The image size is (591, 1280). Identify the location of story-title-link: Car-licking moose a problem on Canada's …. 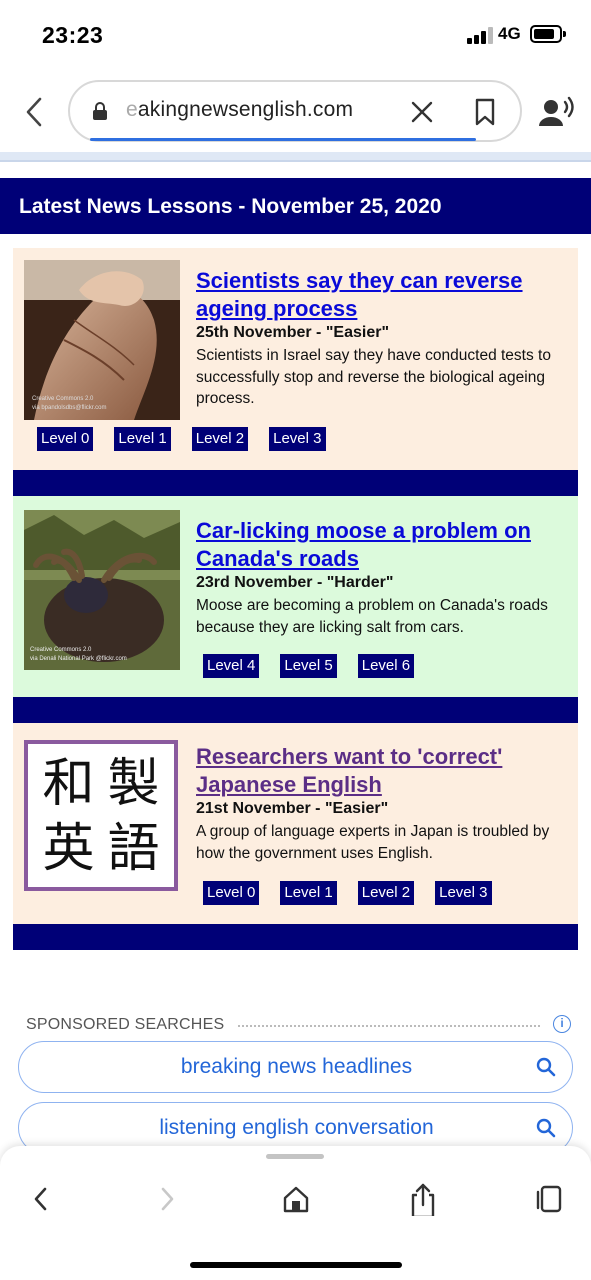
(381, 545).